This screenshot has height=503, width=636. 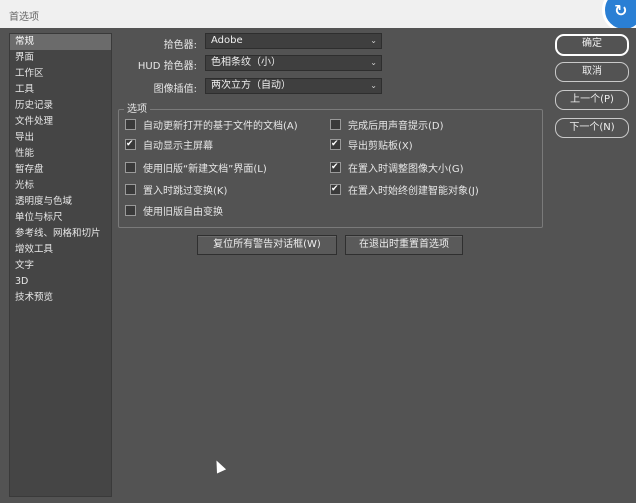 I want to click on image-interpolation-label: 图像插值:, so click(x=175, y=89).